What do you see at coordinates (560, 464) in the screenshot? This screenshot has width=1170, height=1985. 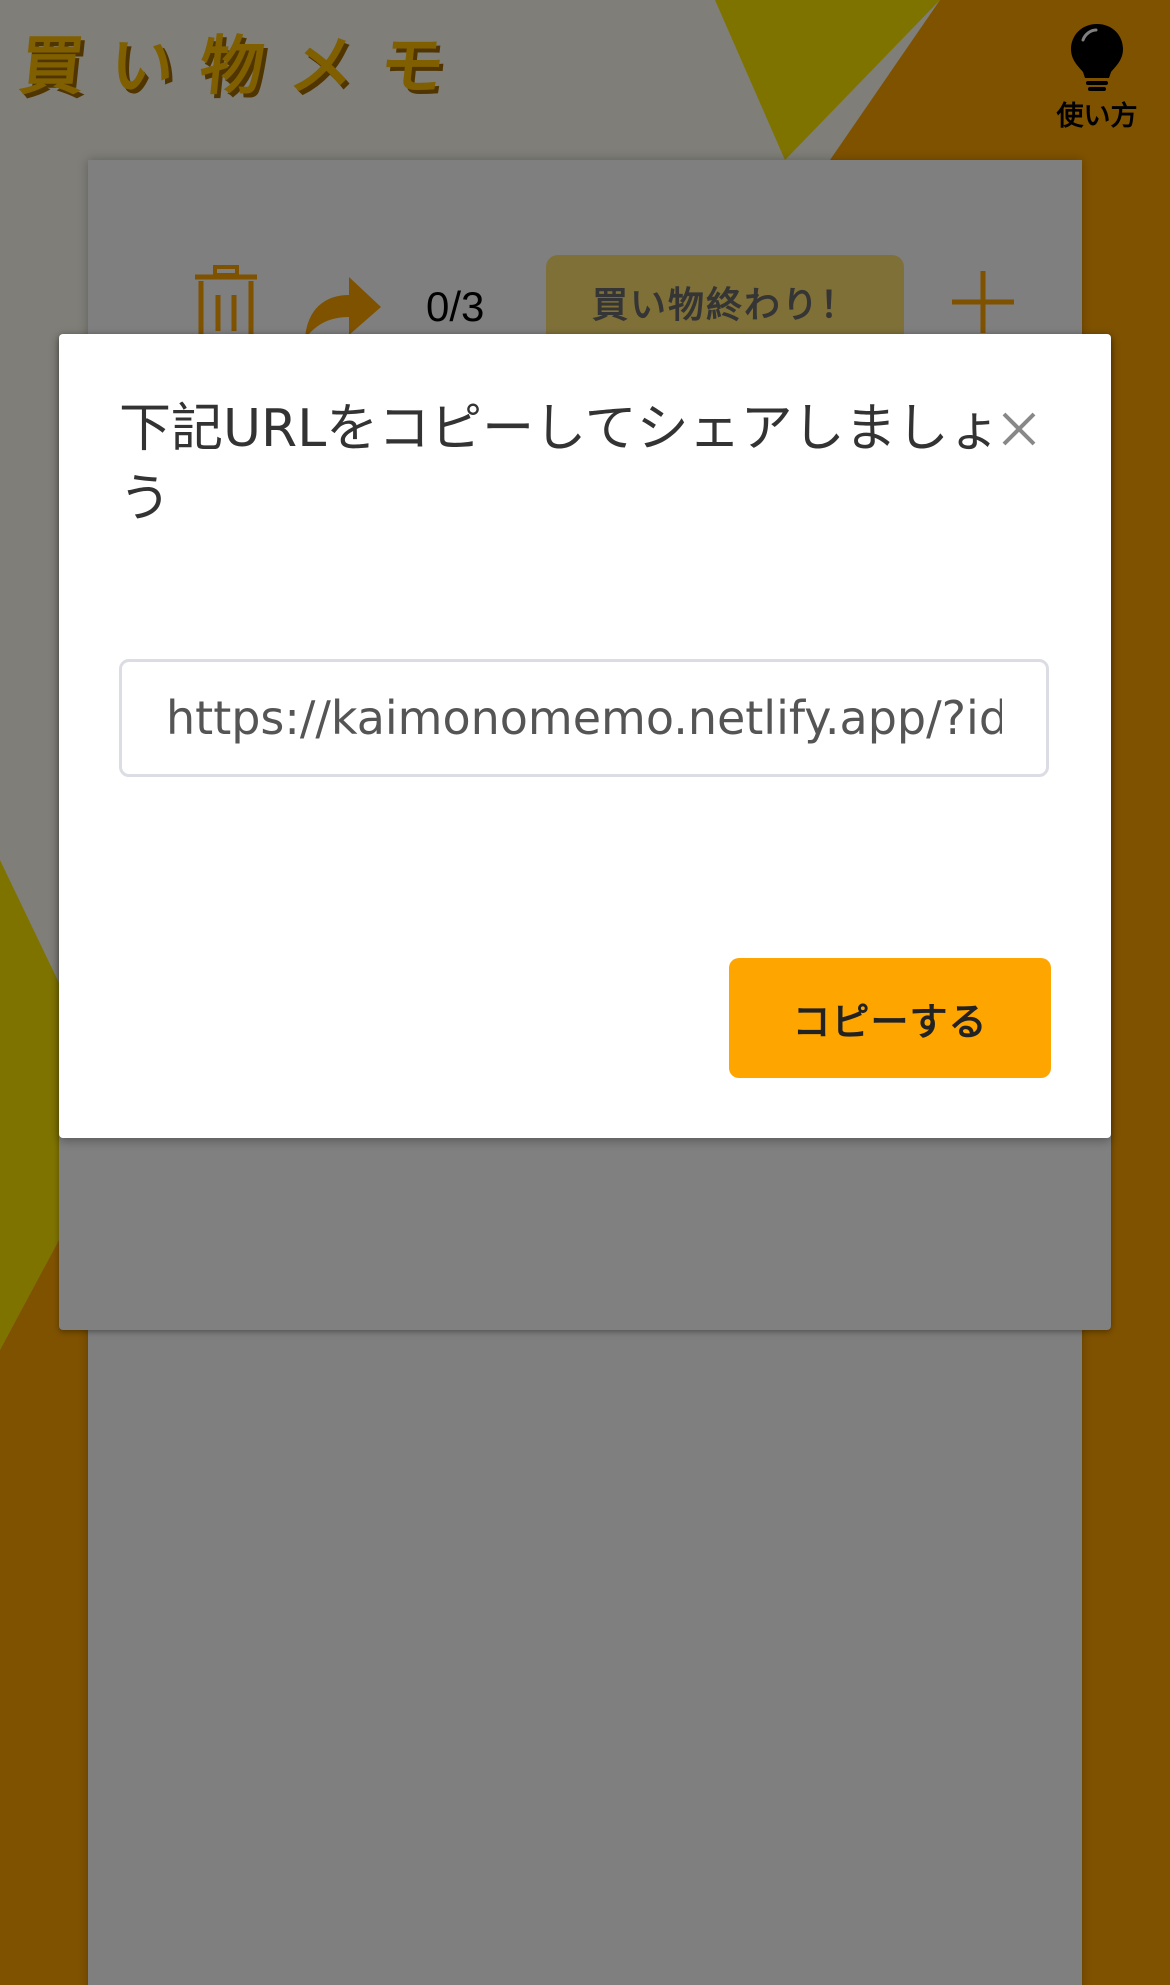 I see `modal-title: 下記URLをコピーしてシェアしましょう` at bounding box center [560, 464].